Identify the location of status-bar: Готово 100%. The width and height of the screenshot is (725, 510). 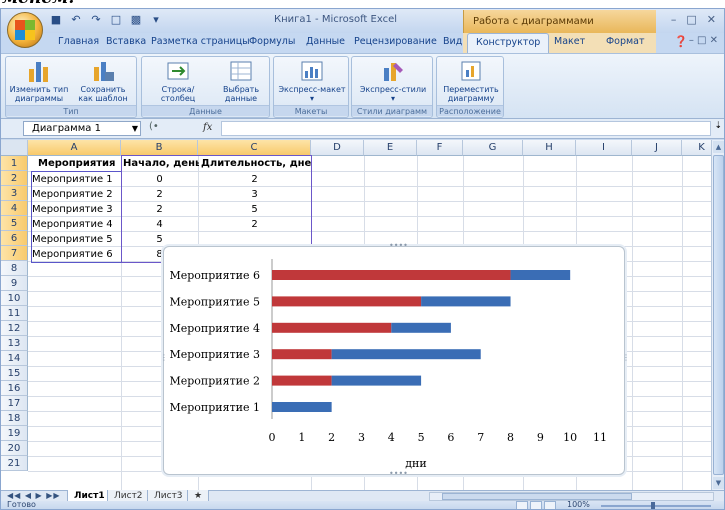
(362, 504).